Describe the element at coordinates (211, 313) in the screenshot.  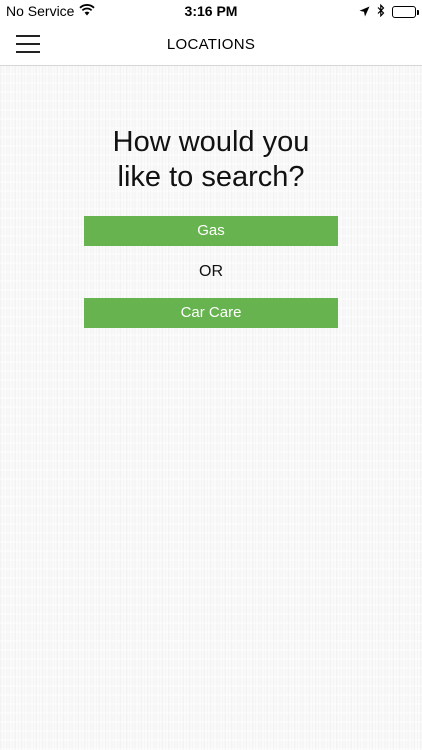
I see `car-care-button: Car Care` at that location.